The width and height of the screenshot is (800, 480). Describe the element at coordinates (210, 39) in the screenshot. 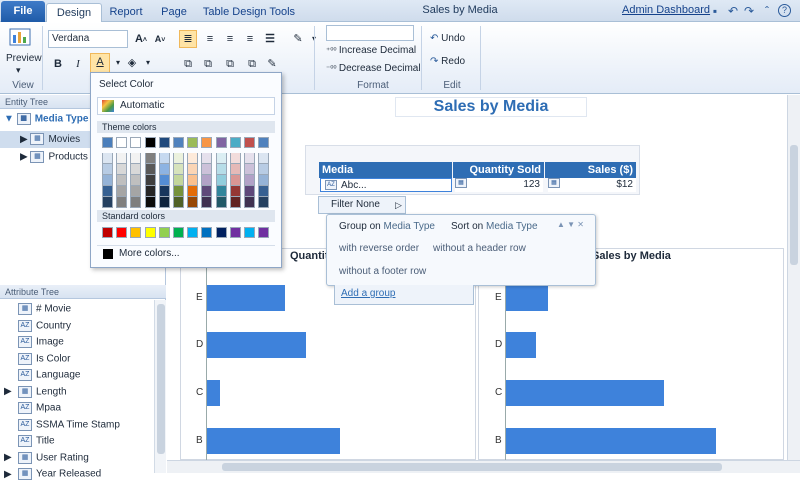

I see `align-left-icon: ≡` at that location.